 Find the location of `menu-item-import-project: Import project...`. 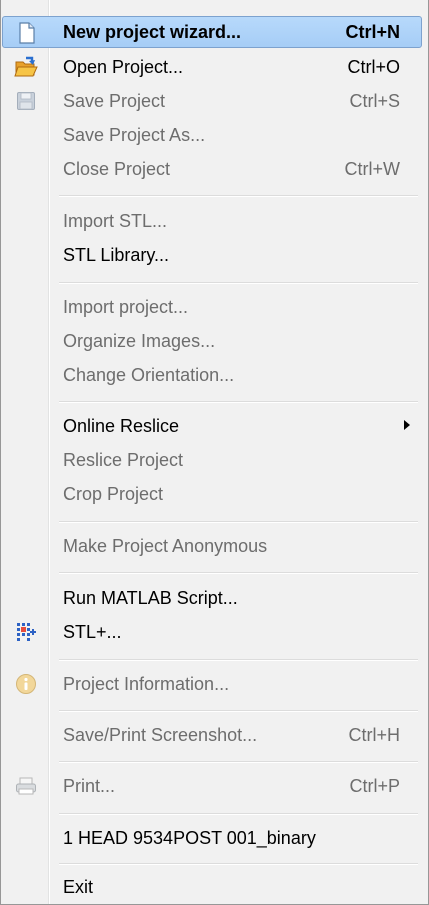

menu-item-import-project: Import project... is located at coordinates (212, 307).